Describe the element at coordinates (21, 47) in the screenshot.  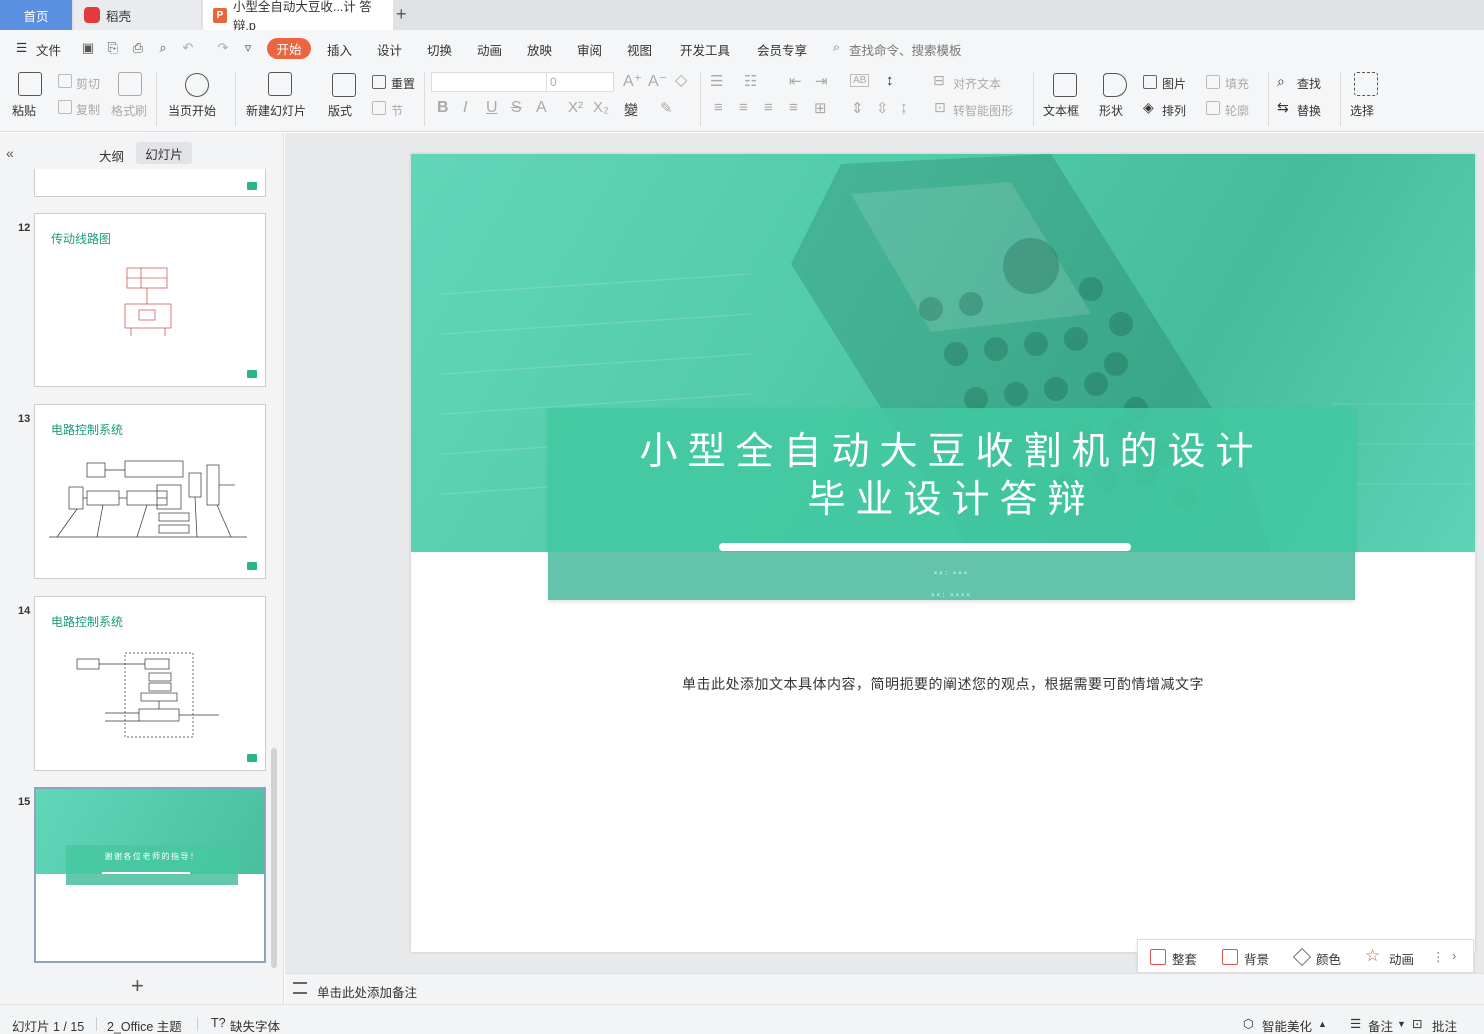
I see `hamburger-icon: ☰` at that location.